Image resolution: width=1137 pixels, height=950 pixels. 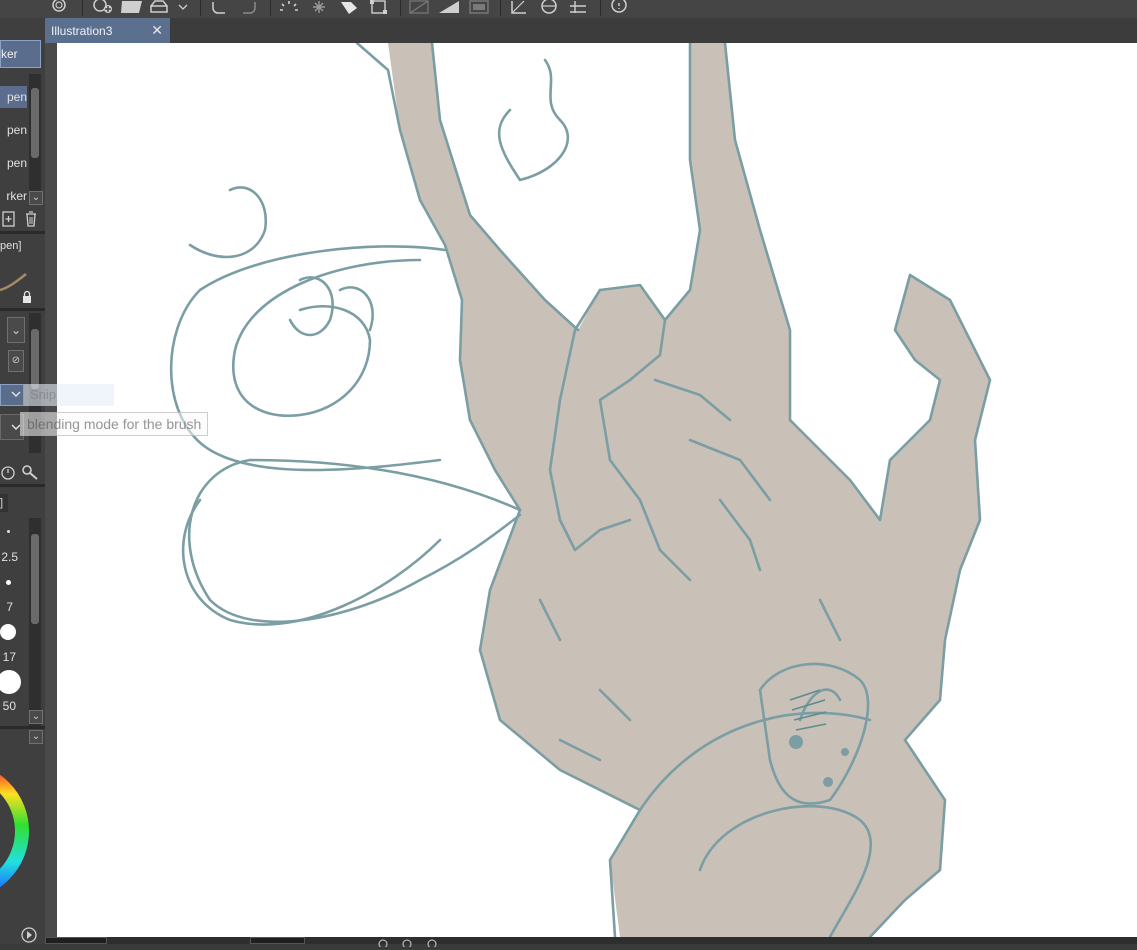 What do you see at coordinates (51, 493) in the screenshot?
I see `canvas-gutter` at bounding box center [51, 493].